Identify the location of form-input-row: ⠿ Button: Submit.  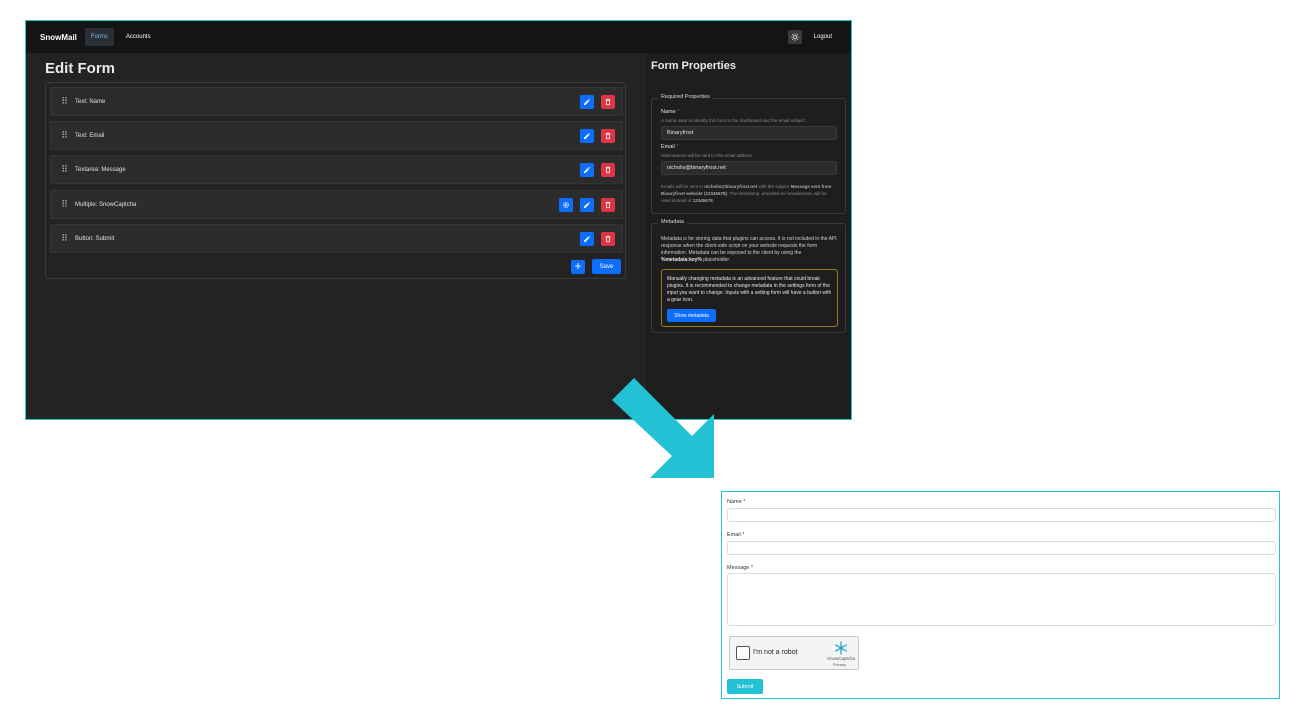
(336, 238).